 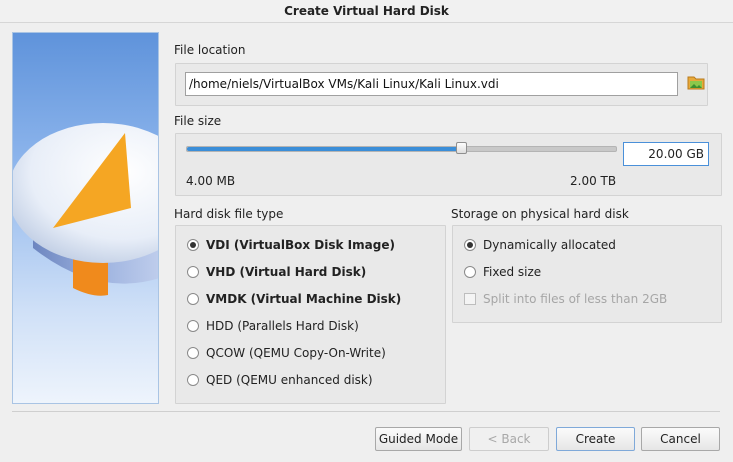 I want to click on split-checkbox, so click(x=470, y=299).